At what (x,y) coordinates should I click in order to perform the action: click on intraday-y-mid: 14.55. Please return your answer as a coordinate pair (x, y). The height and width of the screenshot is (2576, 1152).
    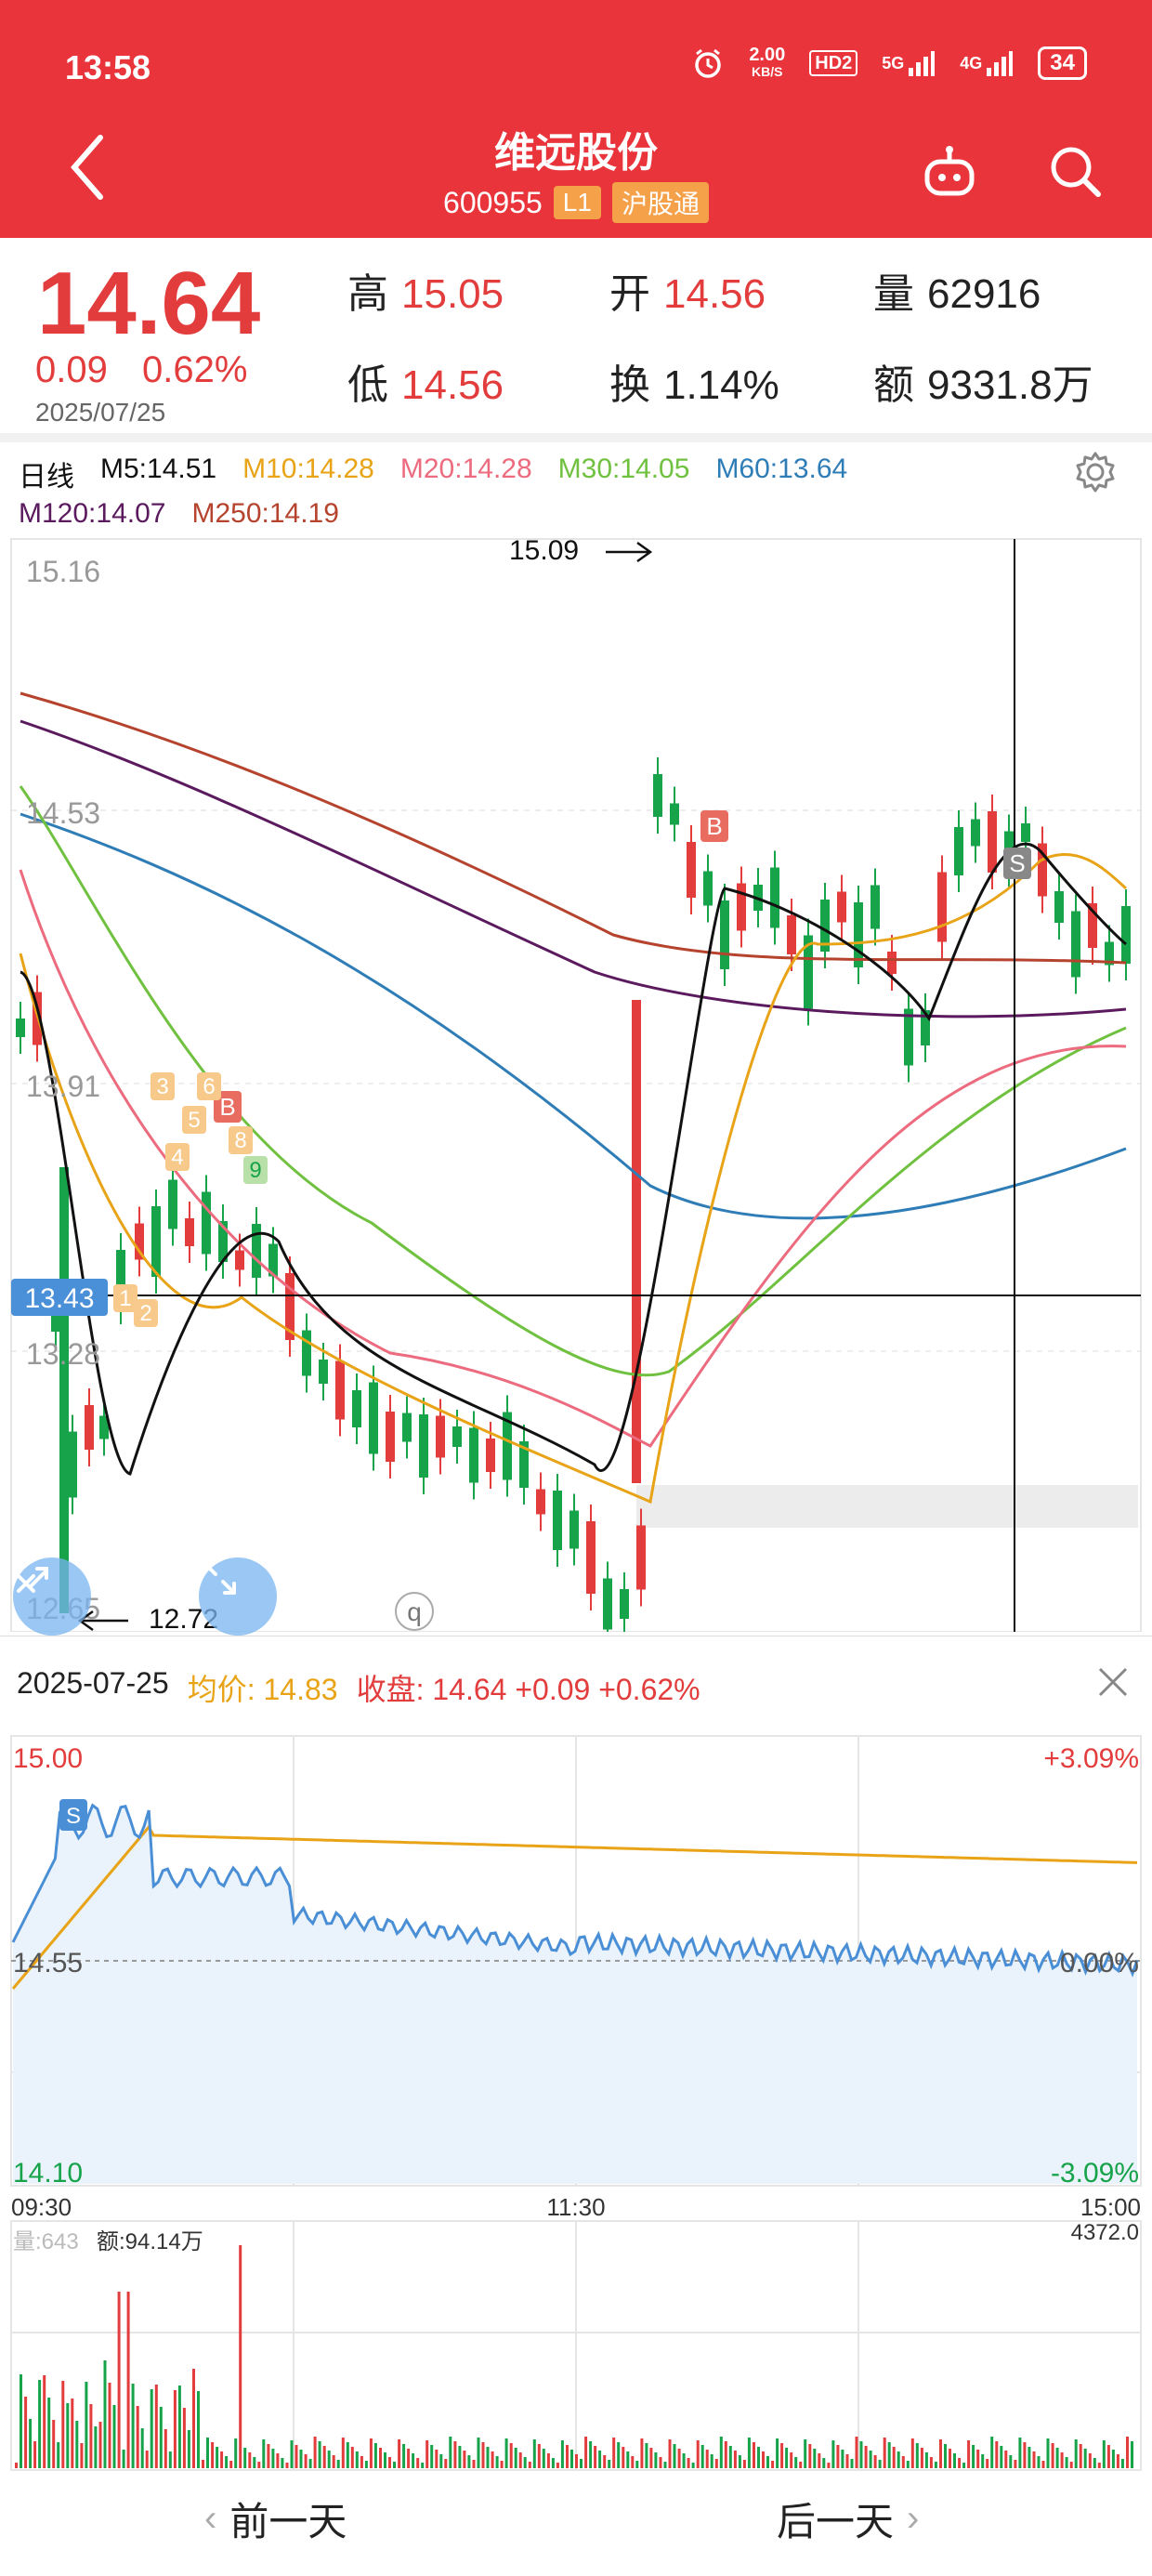
    Looking at the image, I should click on (48, 1963).